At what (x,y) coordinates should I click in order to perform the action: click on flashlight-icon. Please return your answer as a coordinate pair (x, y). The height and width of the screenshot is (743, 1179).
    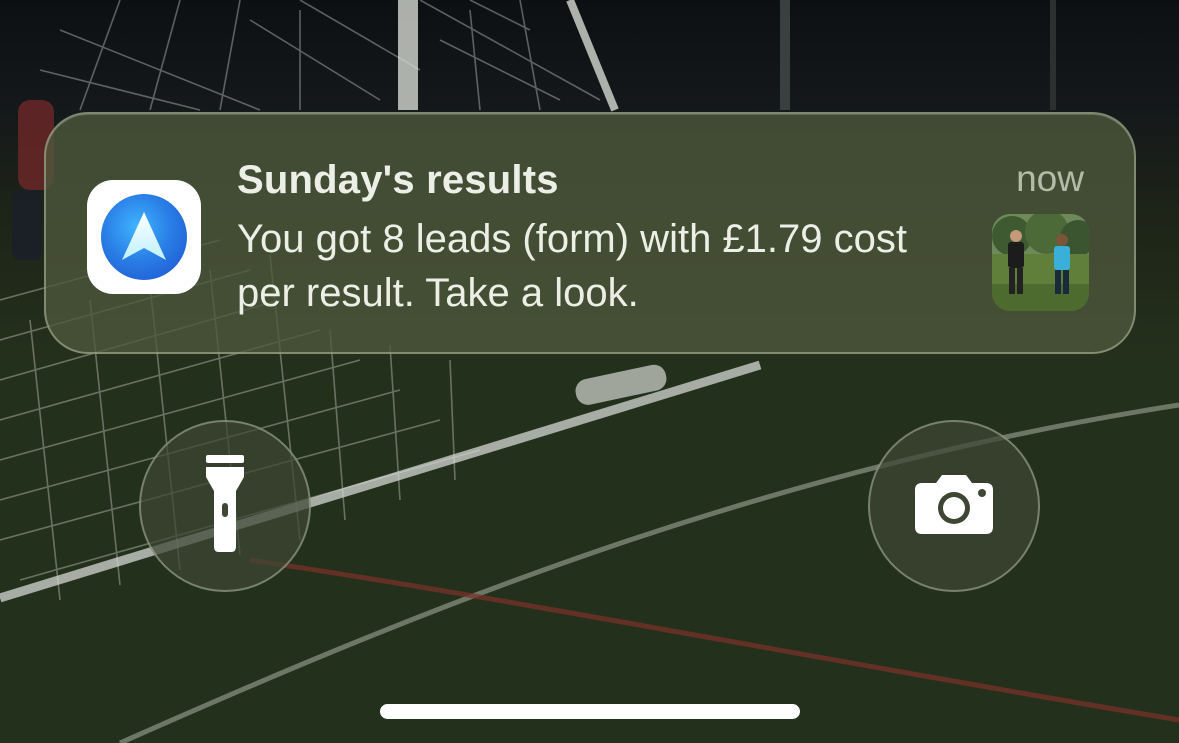
    Looking at the image, I should click on (225, 506).